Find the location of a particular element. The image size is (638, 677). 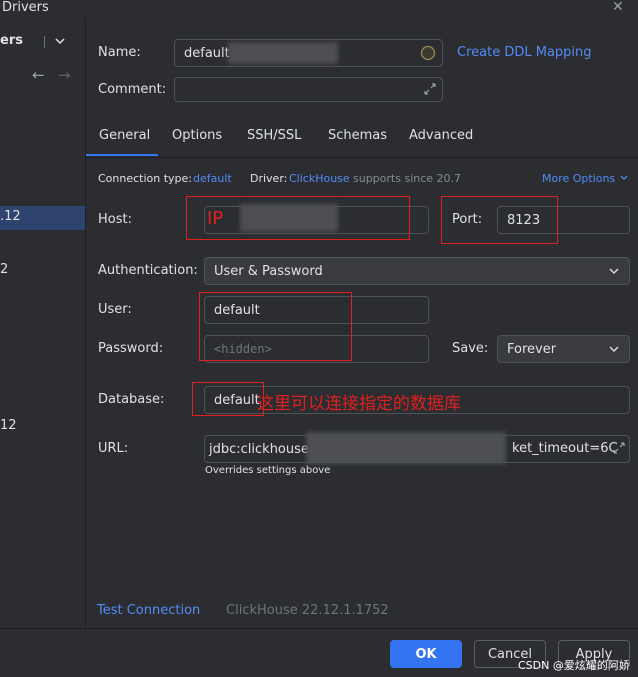

back-arrow-icon: ← is located at coordinates (38, 75).